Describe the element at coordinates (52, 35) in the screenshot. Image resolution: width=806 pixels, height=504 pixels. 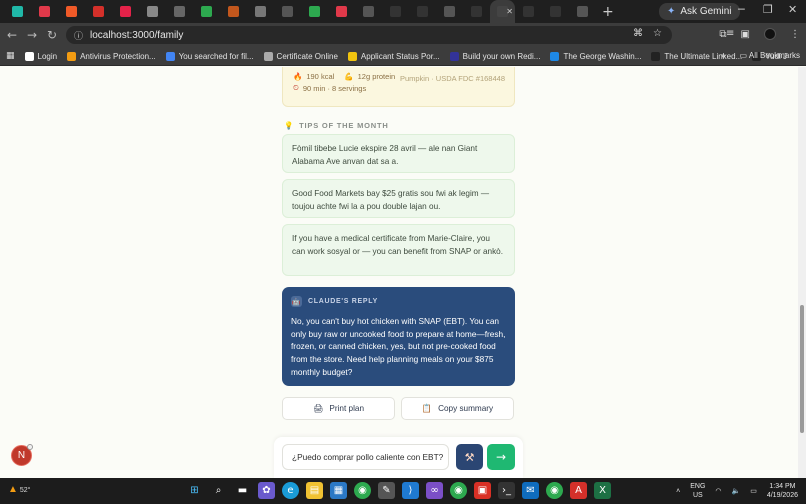
I see `reload-button: ↻` at that location.